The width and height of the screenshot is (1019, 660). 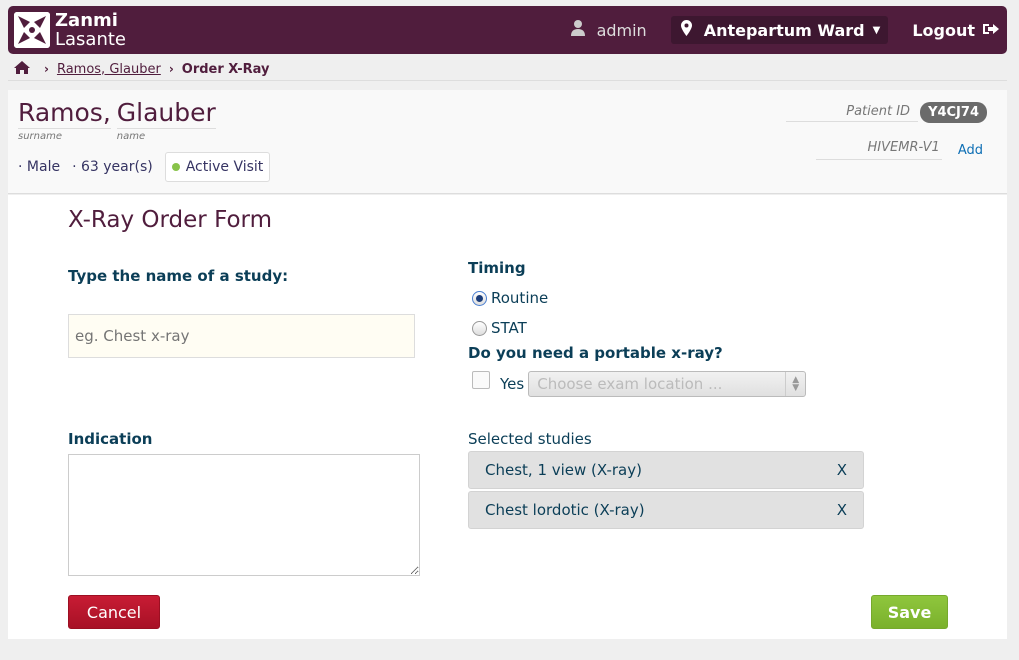 I want to click on logo: Zanmi Lasante, so click(x=70, y=30).